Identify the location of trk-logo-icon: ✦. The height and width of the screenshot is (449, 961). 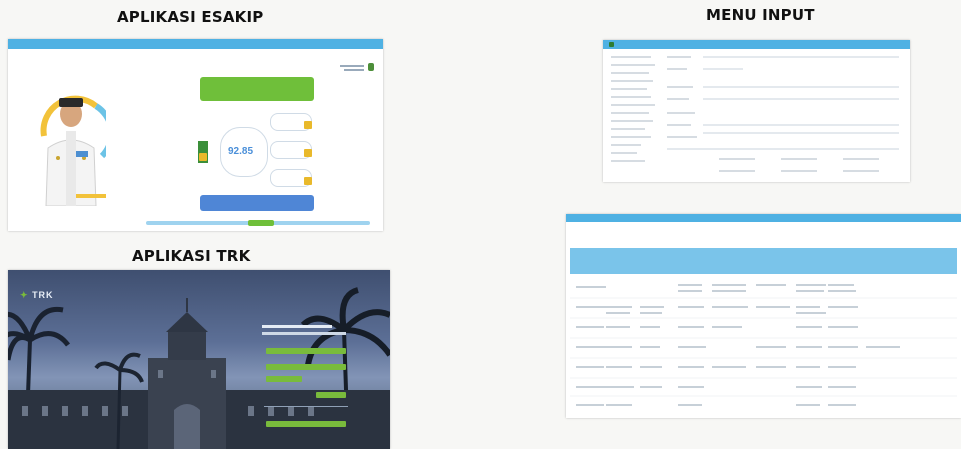
(24, 295).